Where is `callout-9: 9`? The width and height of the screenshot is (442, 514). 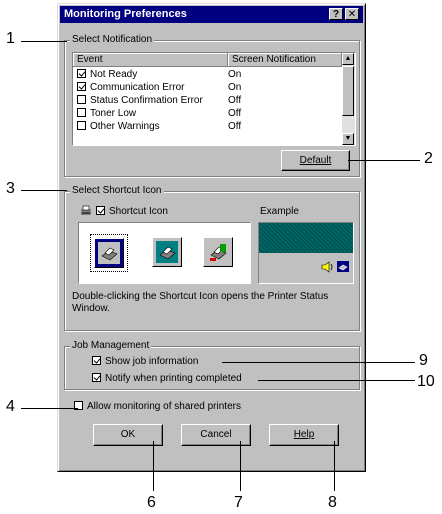 callout-9: 9 is located at coordinates (423, 360).